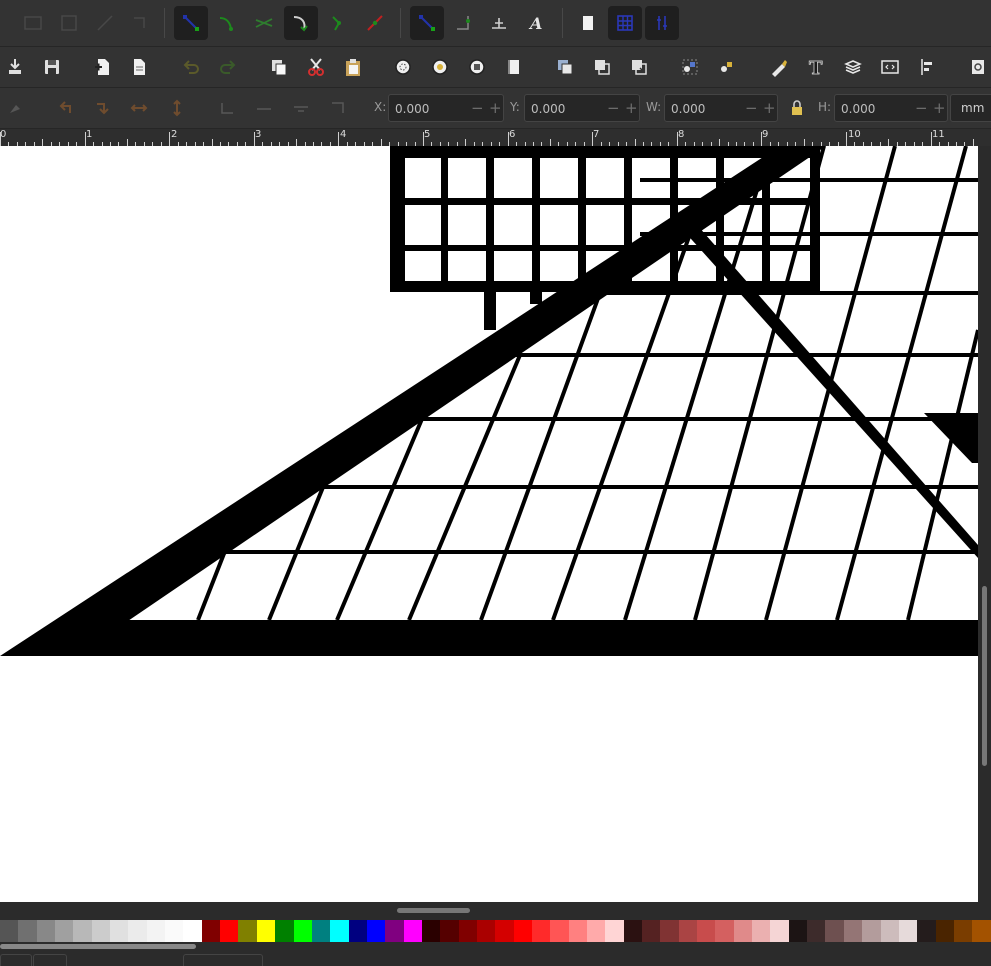 Image resolution: width=991 pixels, height=966 pixels. Describe the element at coordinates (890, 67) in the screenshot. I see `xml-editor-icon` at that location.